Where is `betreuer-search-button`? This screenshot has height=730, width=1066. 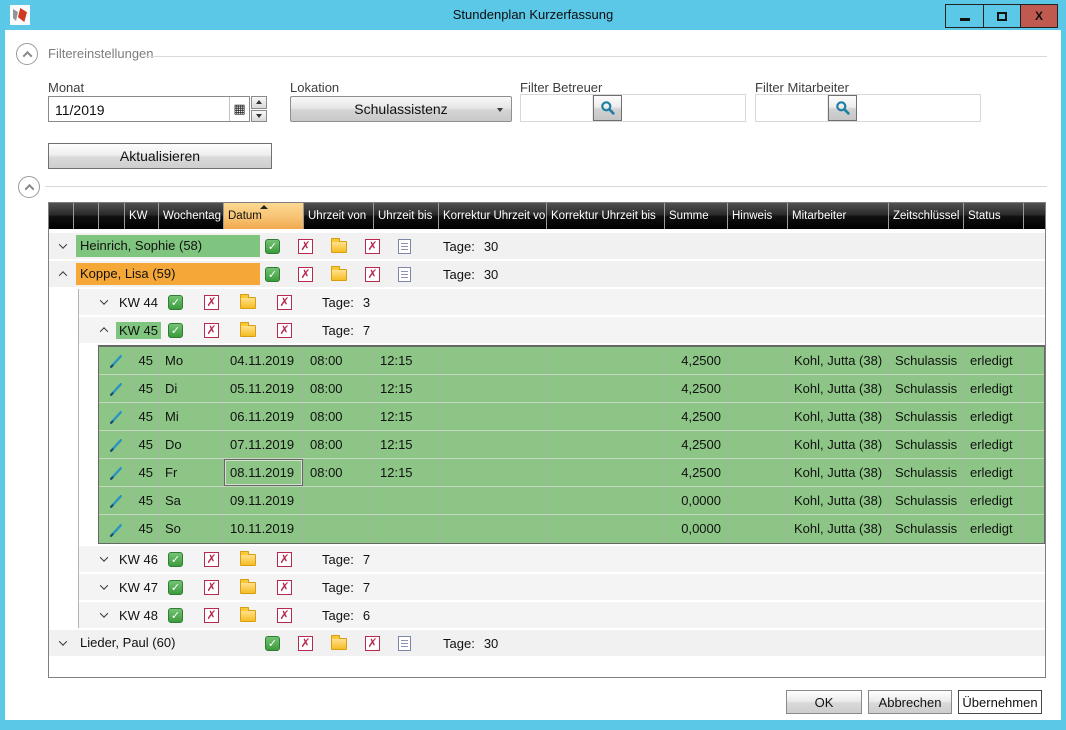
betreuer-search-button is located at coordinates (607, 108).